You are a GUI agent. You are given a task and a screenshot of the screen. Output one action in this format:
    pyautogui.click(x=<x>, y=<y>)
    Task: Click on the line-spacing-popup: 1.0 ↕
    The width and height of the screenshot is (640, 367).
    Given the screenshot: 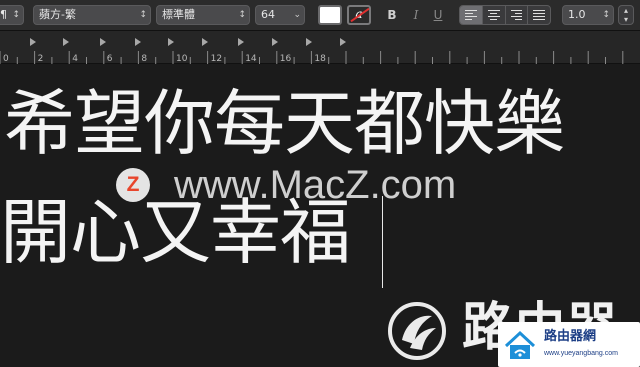 What is the action you would take?
    pyautogui.click(x=588, y=15)
    